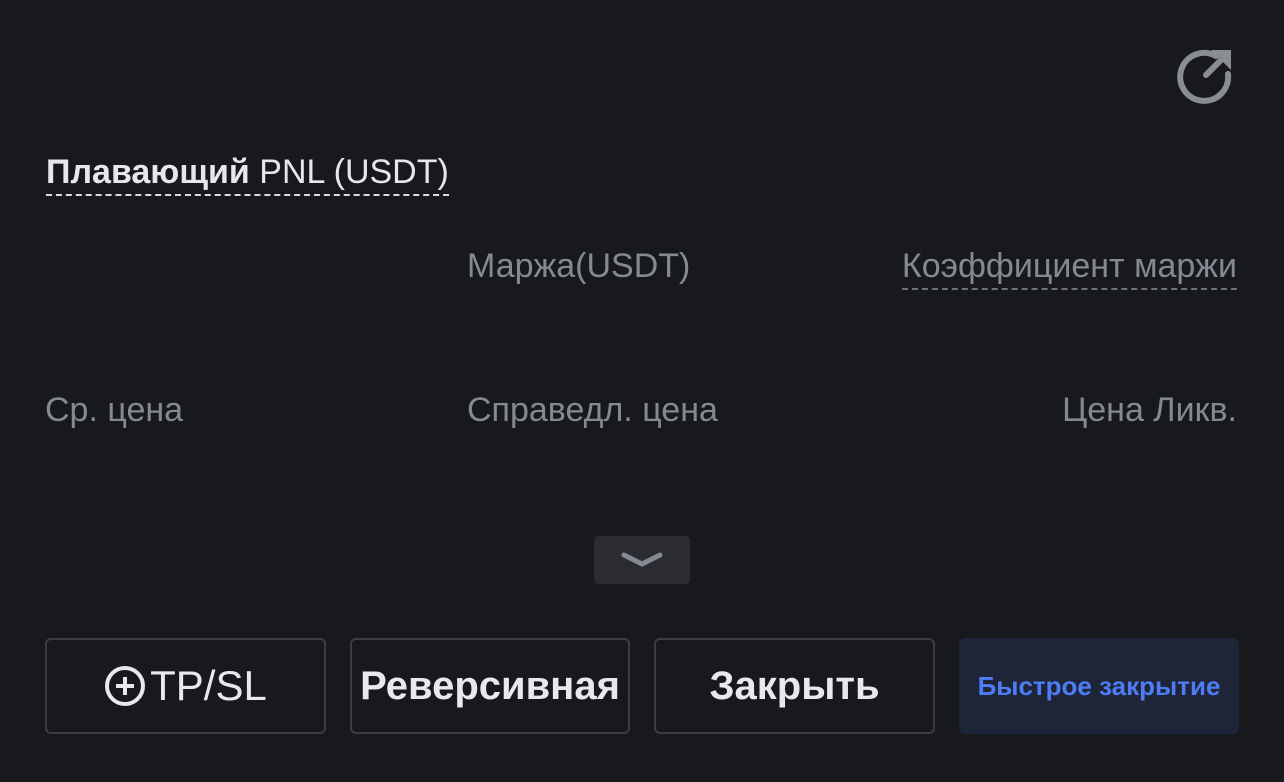 The image size is (1284, 782). I want to click on pnl-title-bold: Плавающий, so click(148, 172).